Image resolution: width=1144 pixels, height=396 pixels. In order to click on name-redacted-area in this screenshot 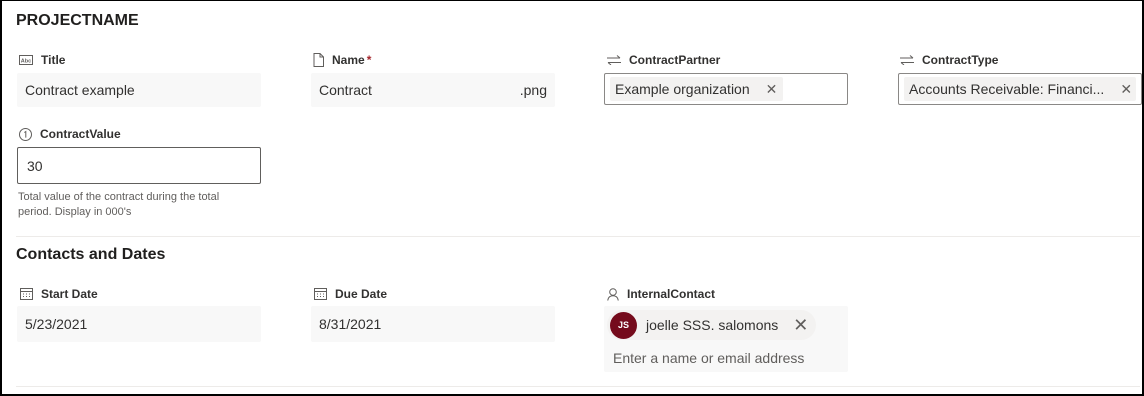, I will do `click(415, 90)`.